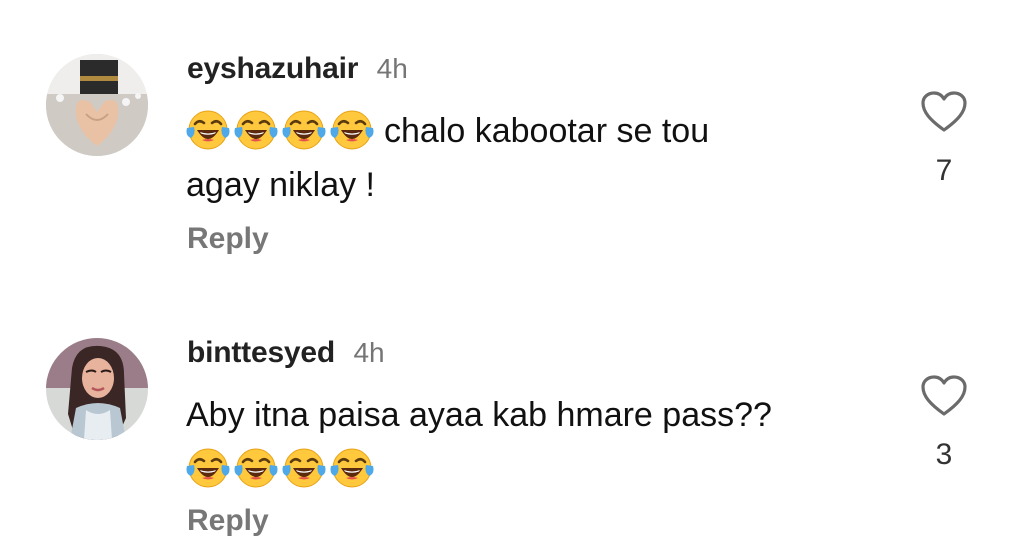  I want to click on comment-header: eyshazuhair 4h, so click(297, 69).